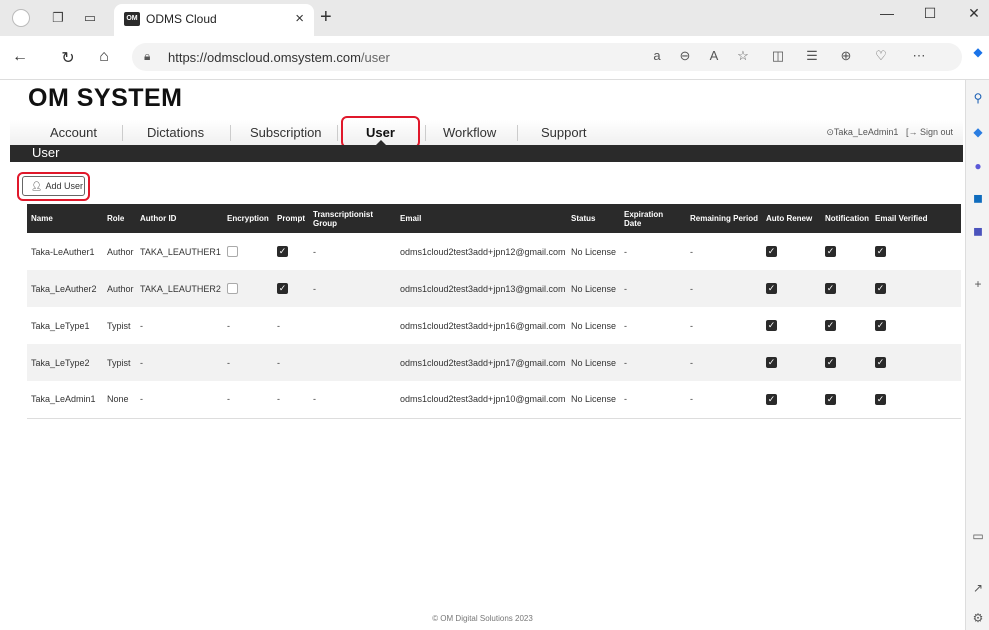  Describe the element at coordinates (791, 362) in the screenshot. I see `auto-renew-cell: ✓` at that location.